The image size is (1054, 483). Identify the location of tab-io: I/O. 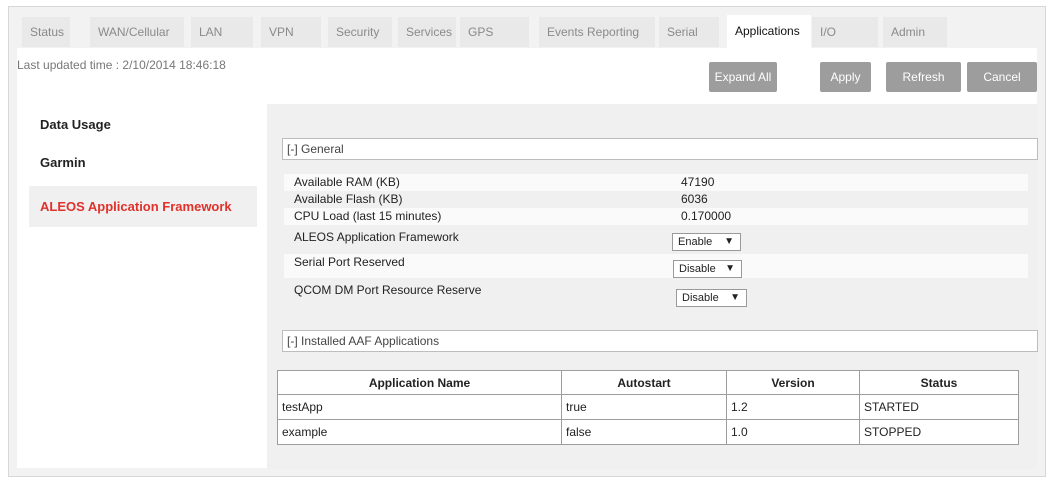
(845, 32).